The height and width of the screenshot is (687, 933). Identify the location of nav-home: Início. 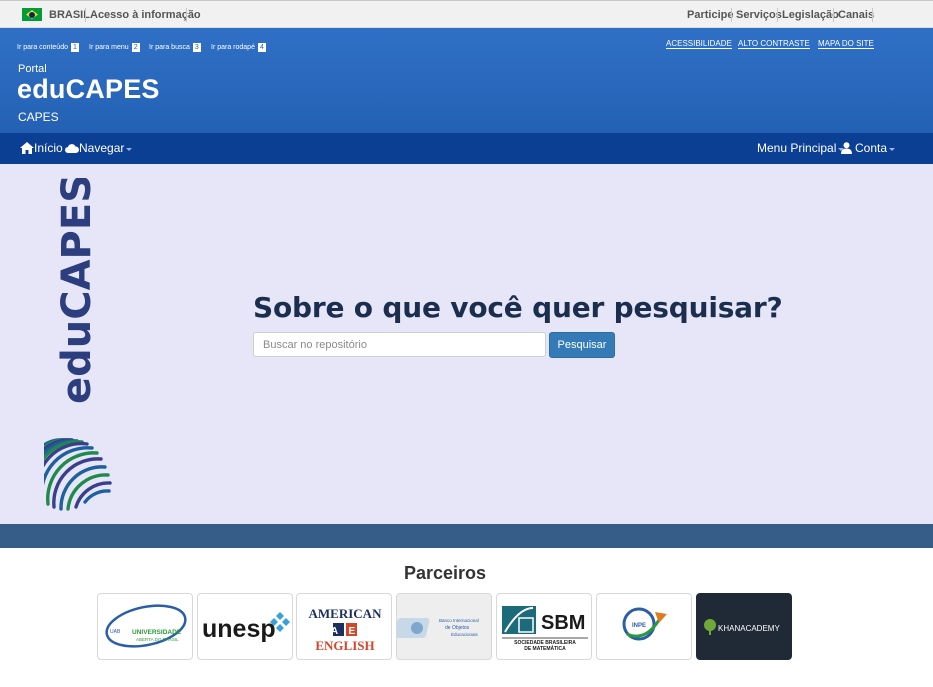
(41, 148).